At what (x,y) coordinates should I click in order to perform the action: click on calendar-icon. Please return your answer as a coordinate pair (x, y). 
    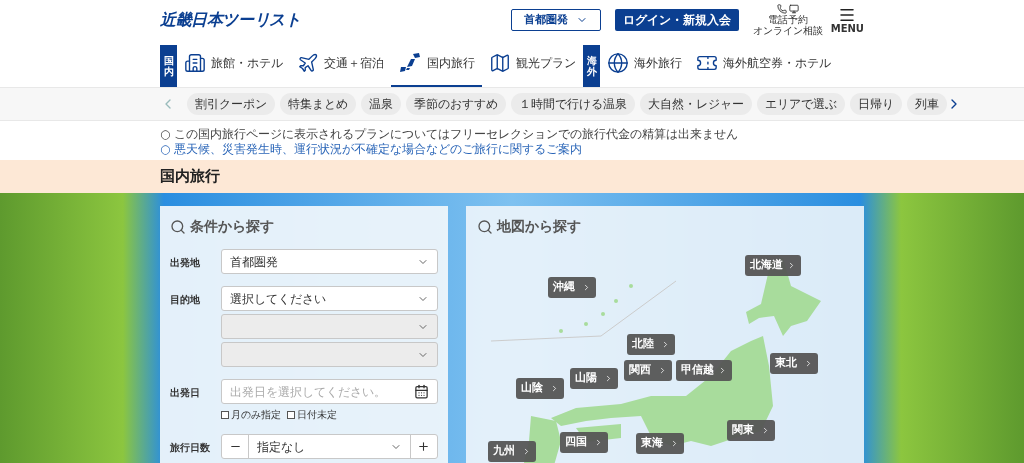
    Looking at the image, I should click on (421, 391).